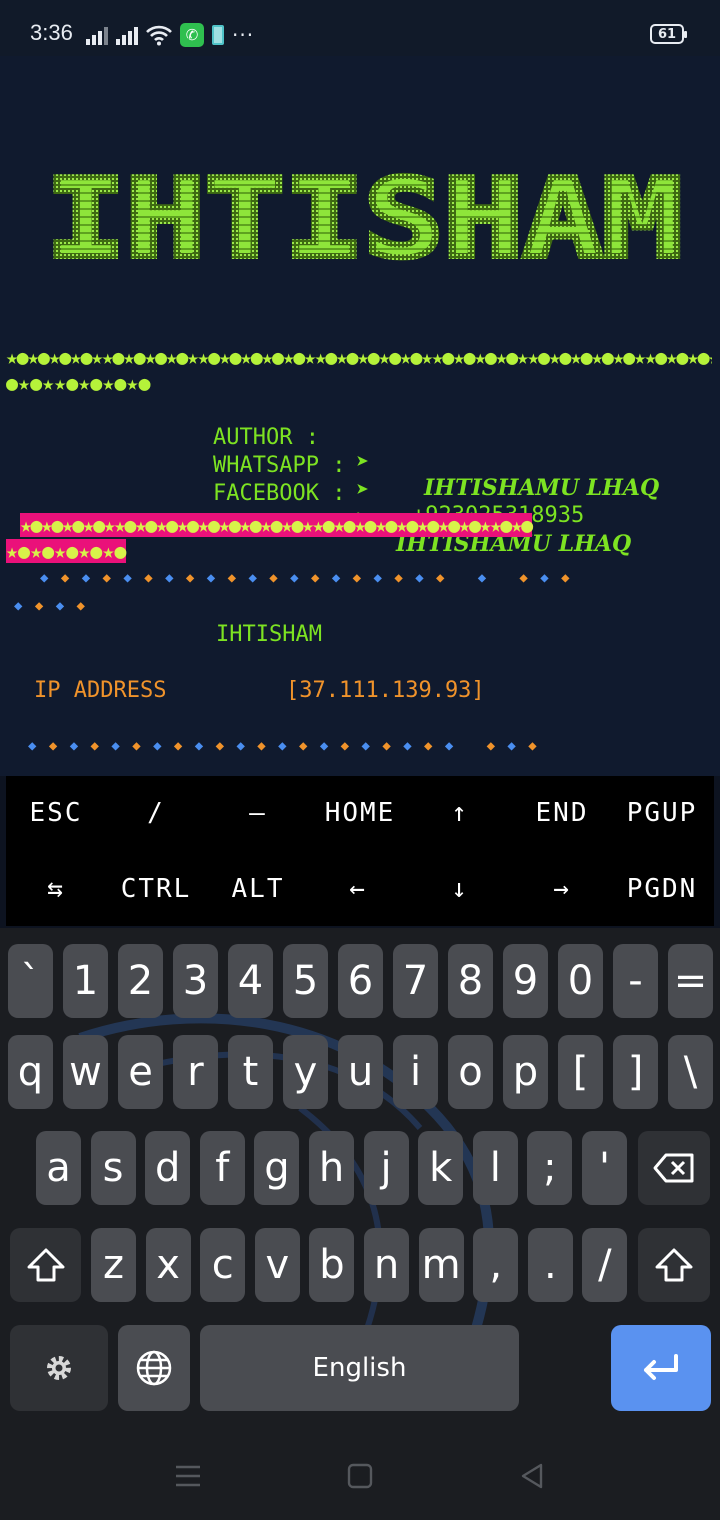 This screenshot has width=720, height=1520. I want to click on diamond-row: ◆◆◆◆, so click(56, 606).